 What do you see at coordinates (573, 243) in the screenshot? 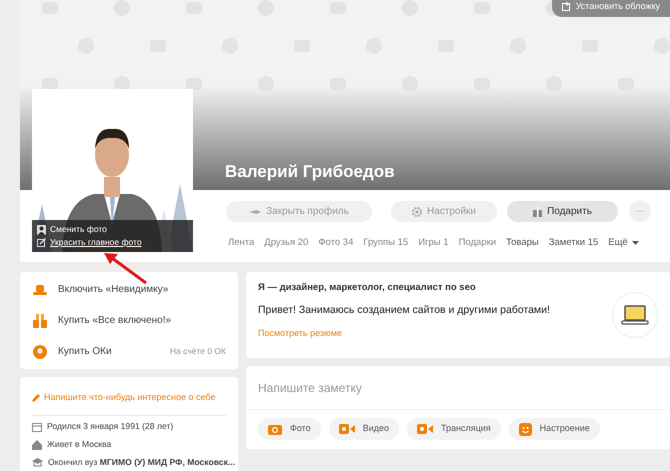
I see `nav-tab: Заметки 15` at bounding box center [573, 243].